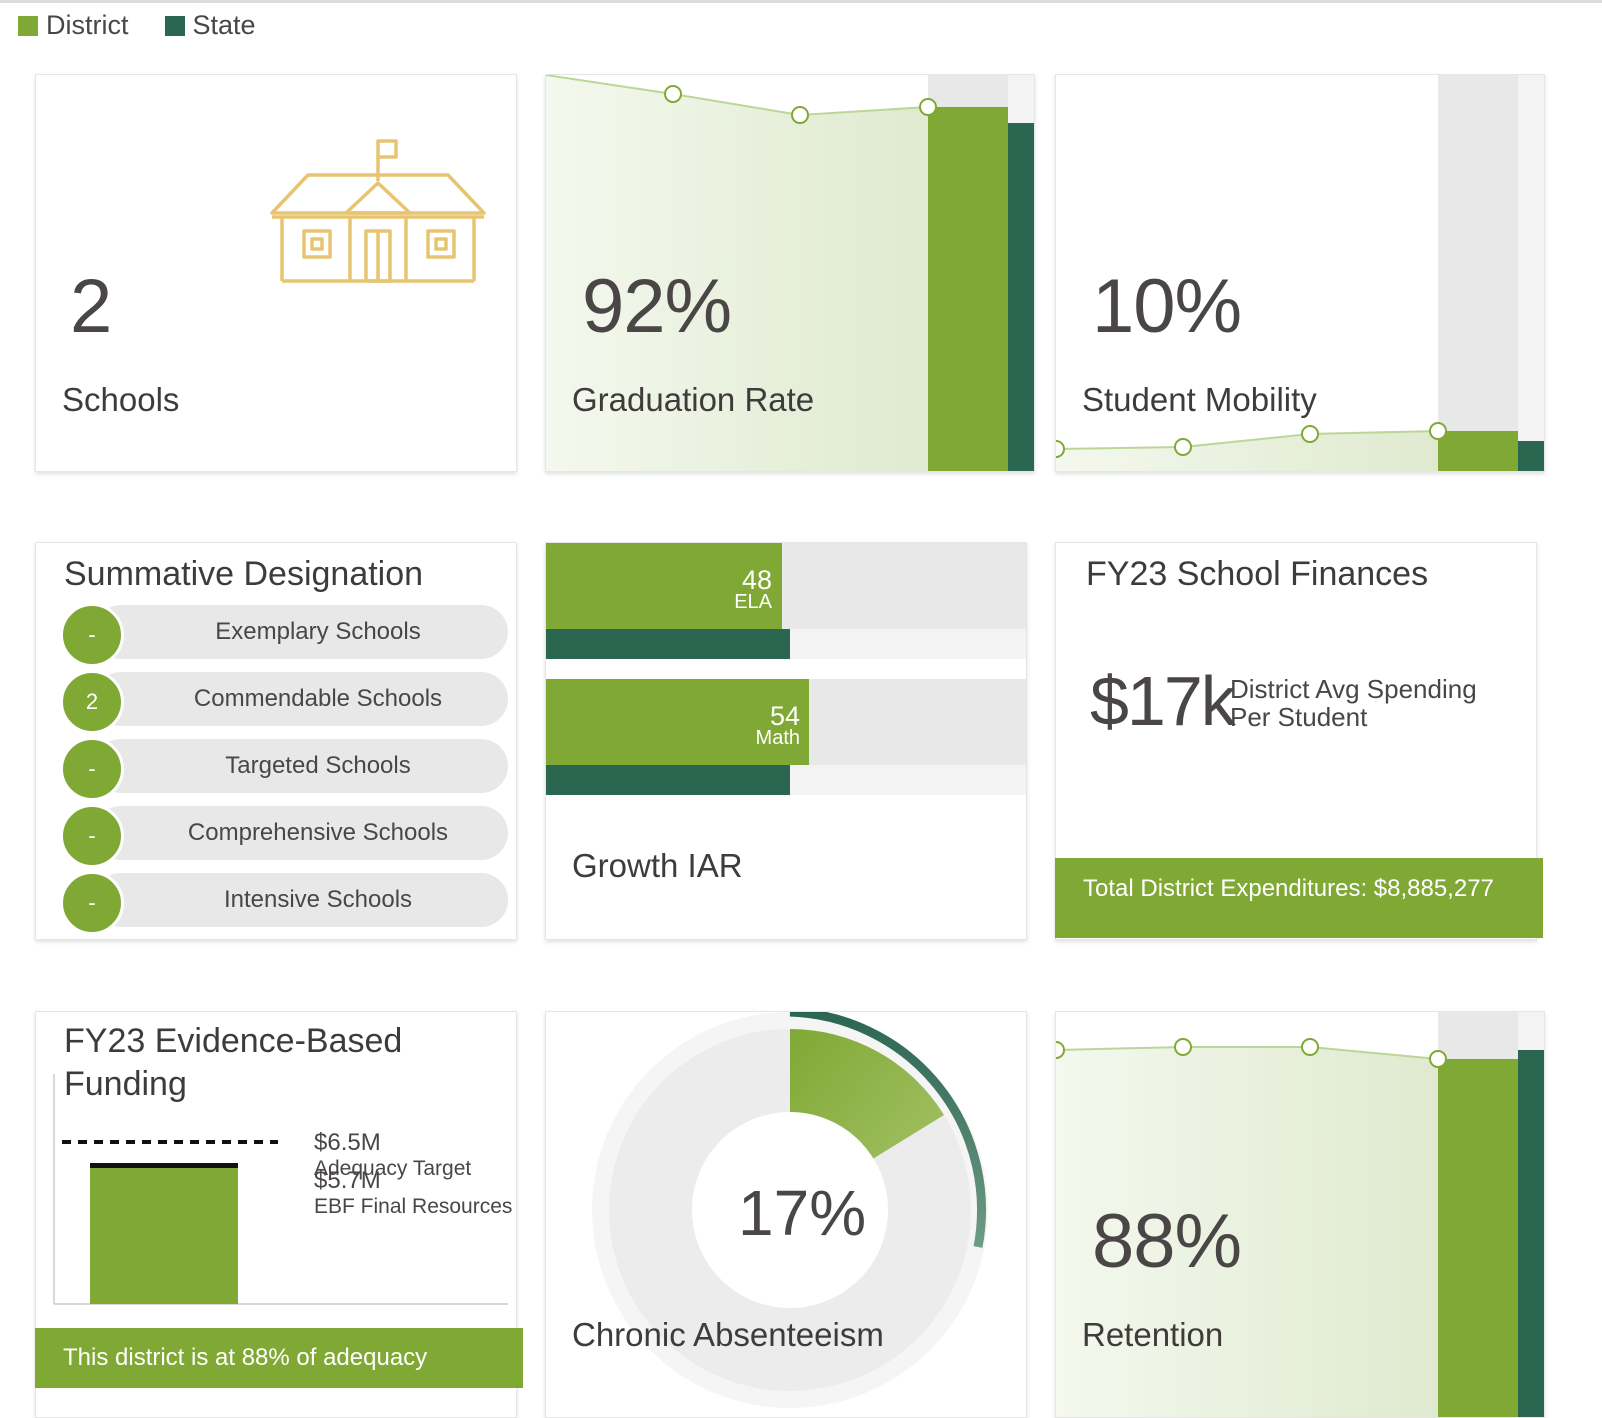 This screenshot has width=1602, height=1418. Describe the element at coordinates (693, 399) in the screenshot. I see `graduation-label: Graduation Rate` at that location.